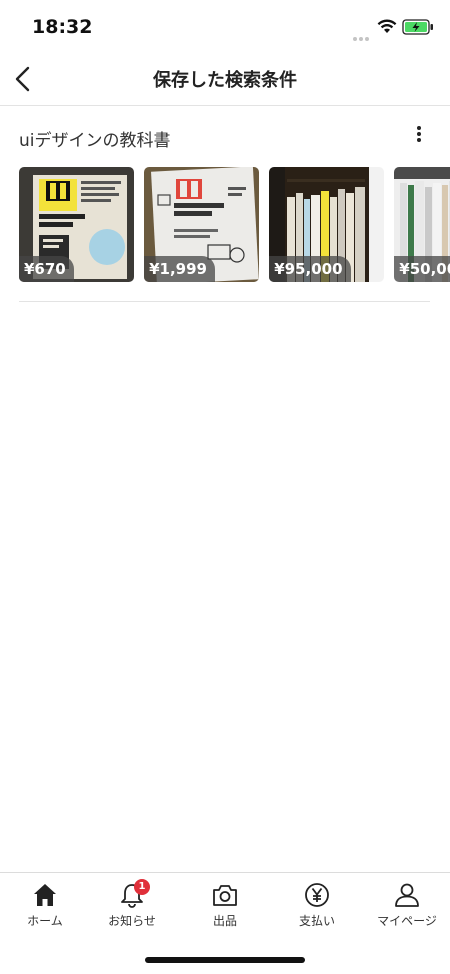 This screenshot has height=974, width=450. What do you see at coordinates (310, 269) in the screenshot?
I see `item-price: ¥95,000` at bounding box center [310, 269].